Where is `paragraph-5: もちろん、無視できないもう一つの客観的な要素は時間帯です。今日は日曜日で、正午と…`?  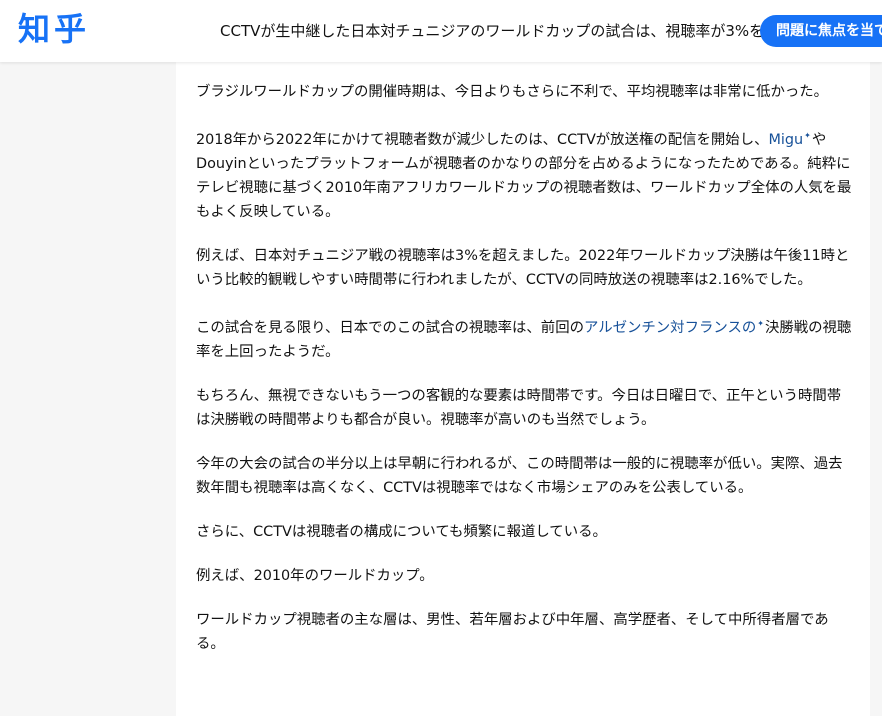 paragraph-5: もちろん、無視できないもう一つの客観的な要素は時間帯です。今日は日曜日で、正午と… is located at coordinates (519, 408).